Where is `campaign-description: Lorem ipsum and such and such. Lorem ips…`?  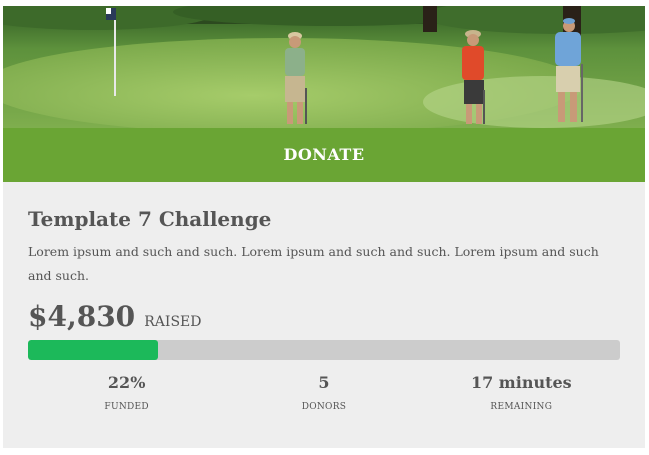
campaign-description: Lorem ipsum and such and such. Lorem ips… is located at coordinates (313, 263).